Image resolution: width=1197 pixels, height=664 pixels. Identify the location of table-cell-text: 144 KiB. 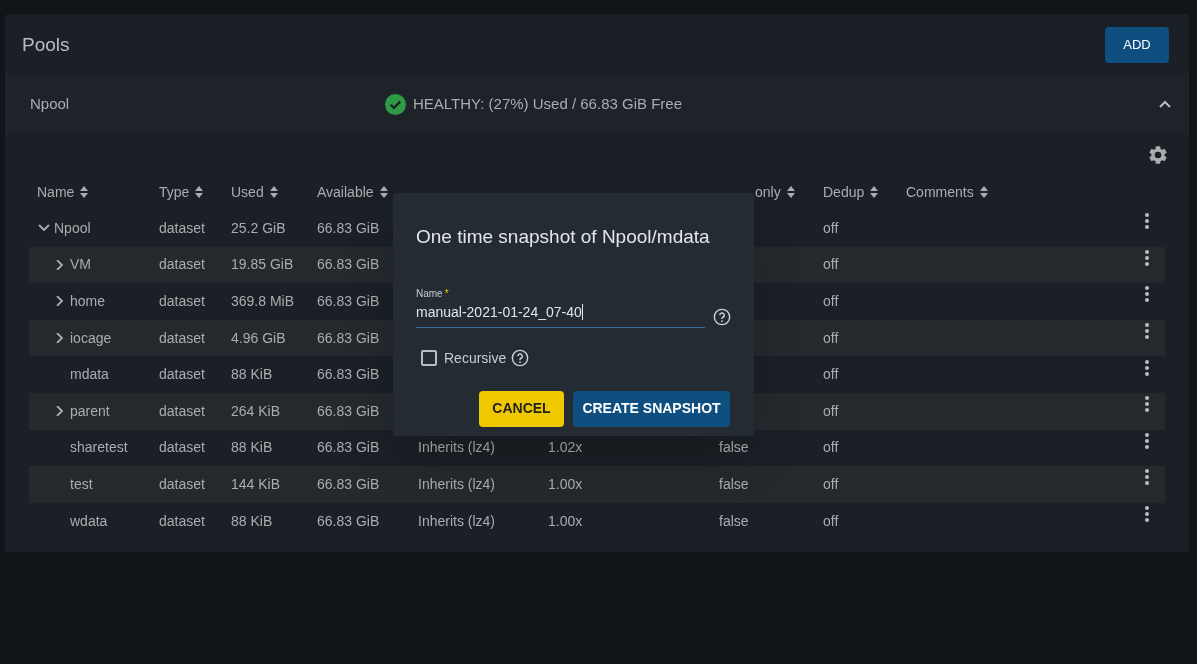
(256, 484).